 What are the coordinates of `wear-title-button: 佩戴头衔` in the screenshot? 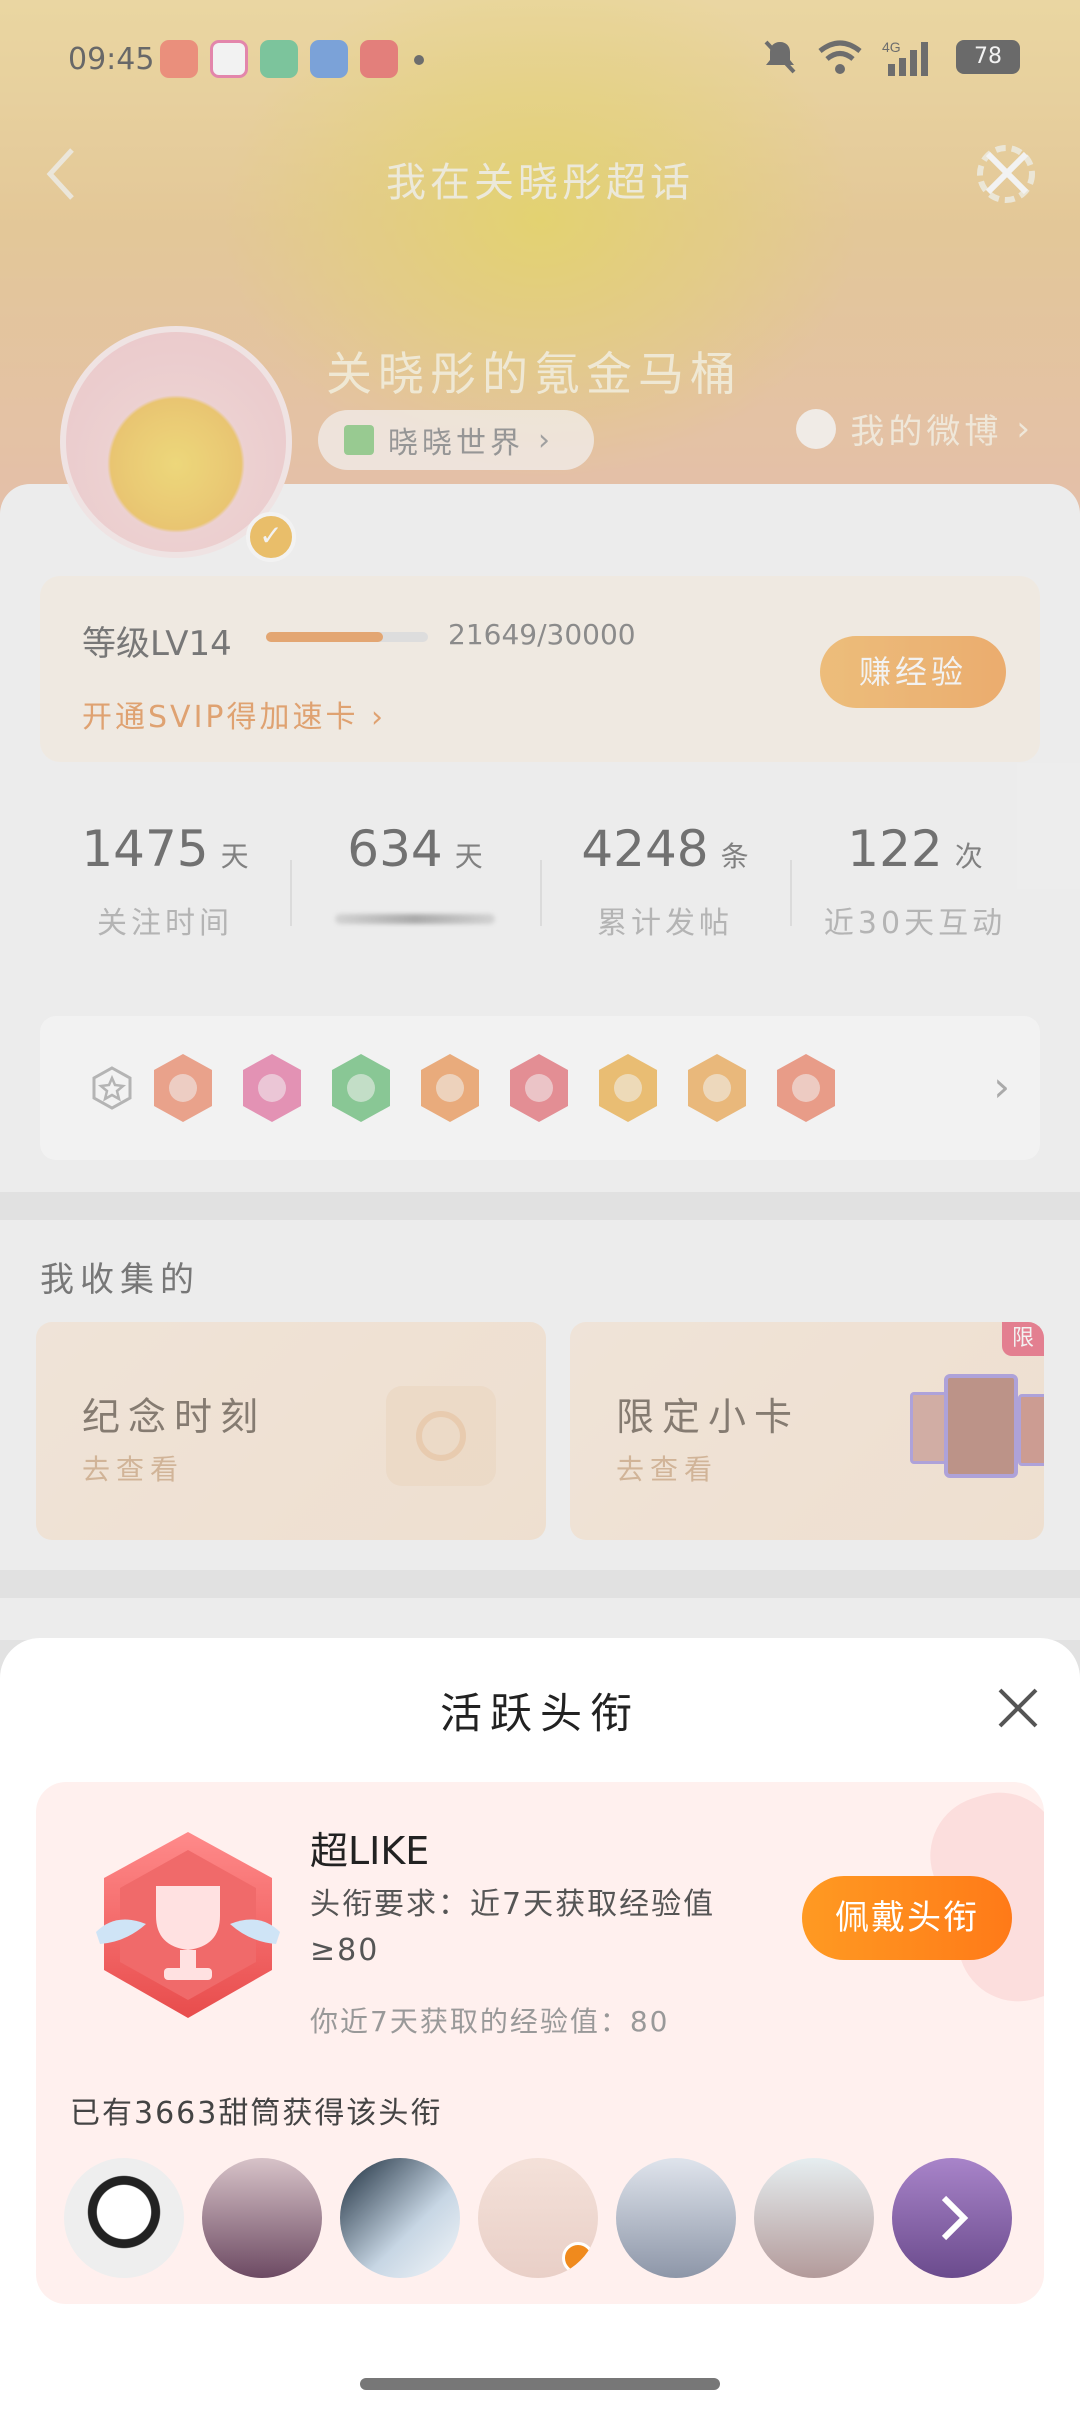 It's located at (907, 1918).